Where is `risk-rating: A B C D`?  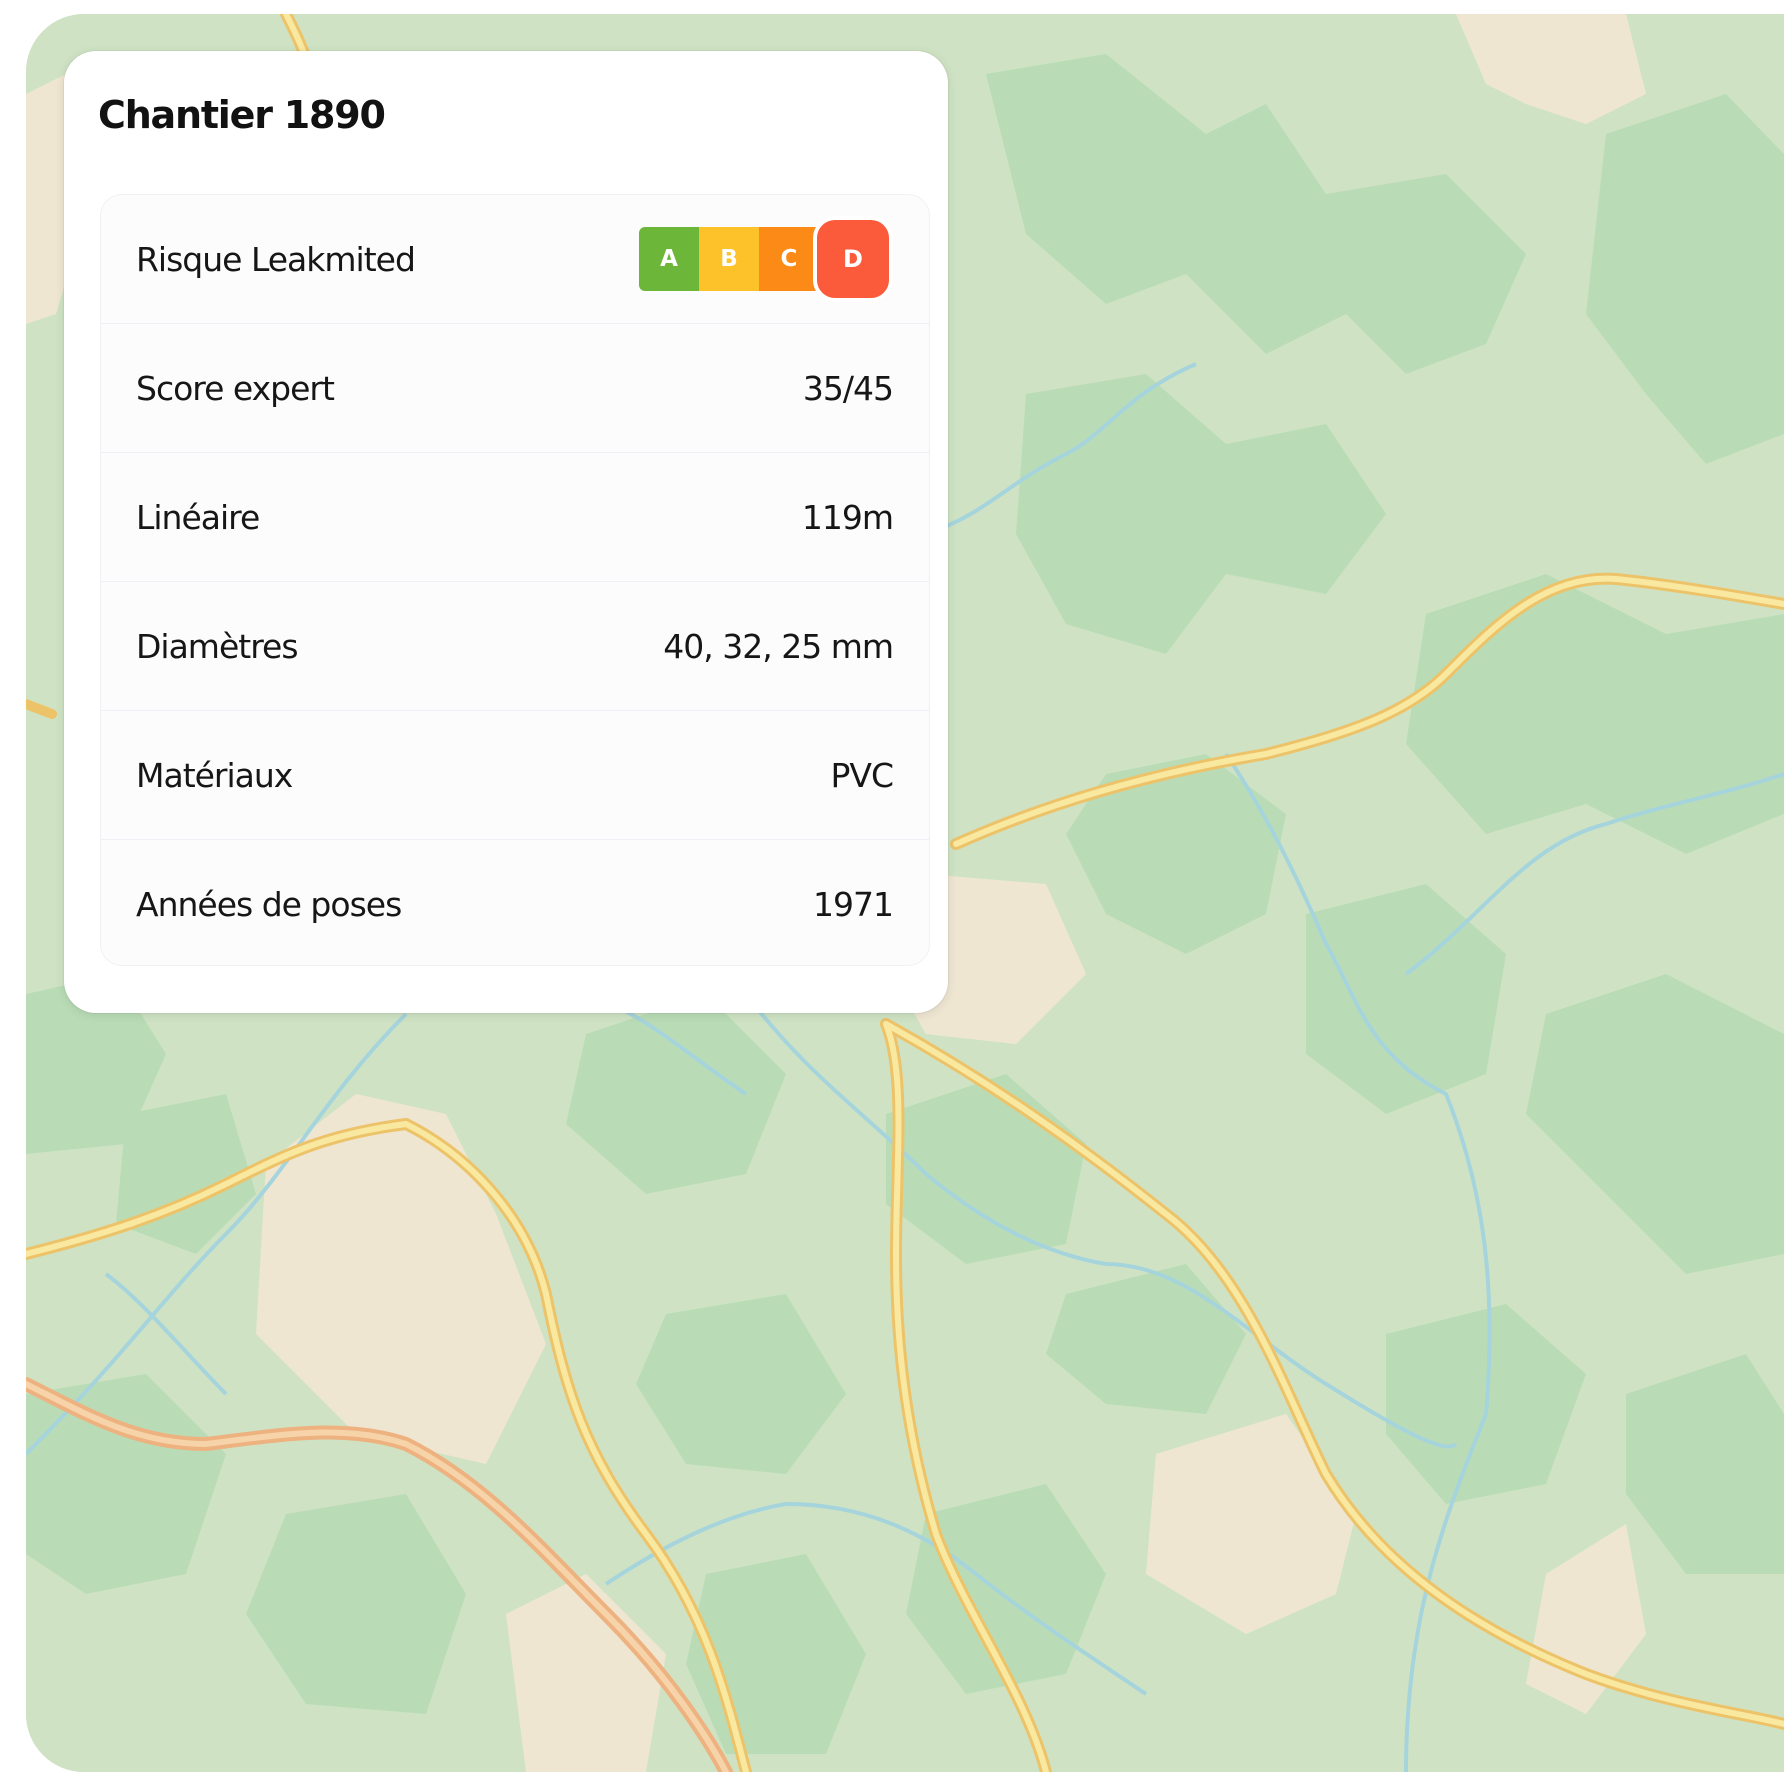
risk-rating: A B C D is located at coordinates (766, 259).